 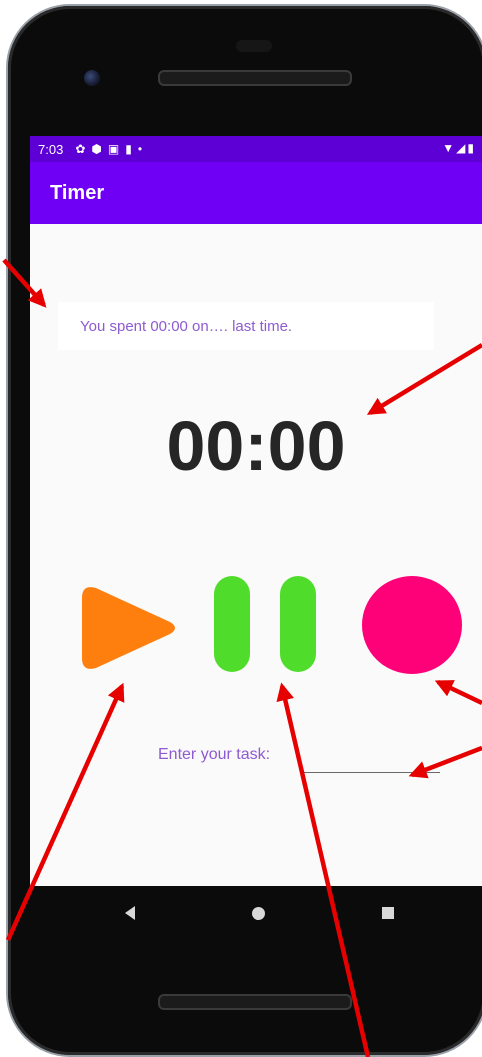 I want to click on nav-bar, so click(x=256, y=914).